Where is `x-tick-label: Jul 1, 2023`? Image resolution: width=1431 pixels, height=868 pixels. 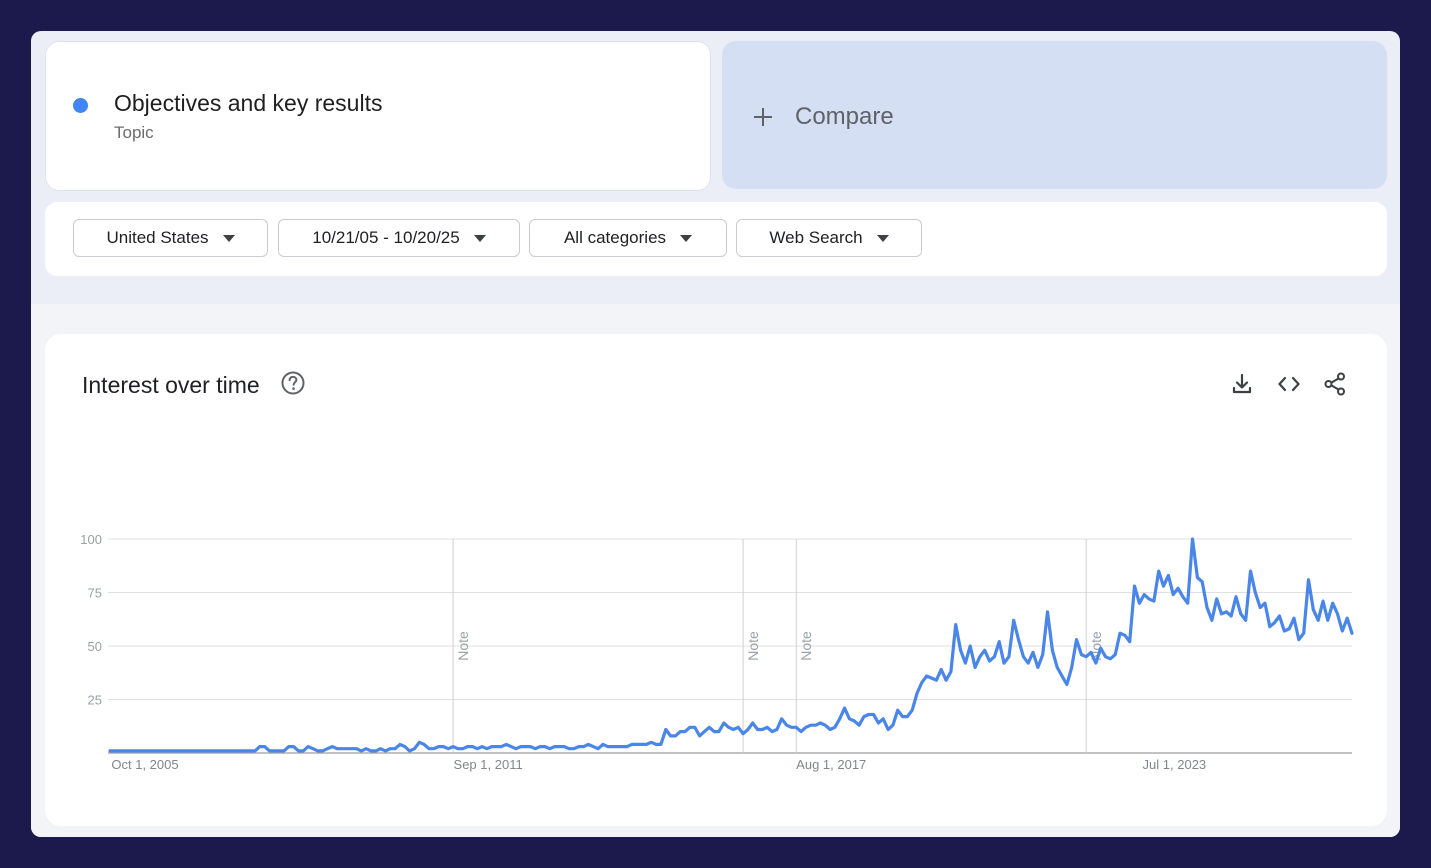
x-tick-label: Jul 1, 2023 is located at coordinates (1175, 764).